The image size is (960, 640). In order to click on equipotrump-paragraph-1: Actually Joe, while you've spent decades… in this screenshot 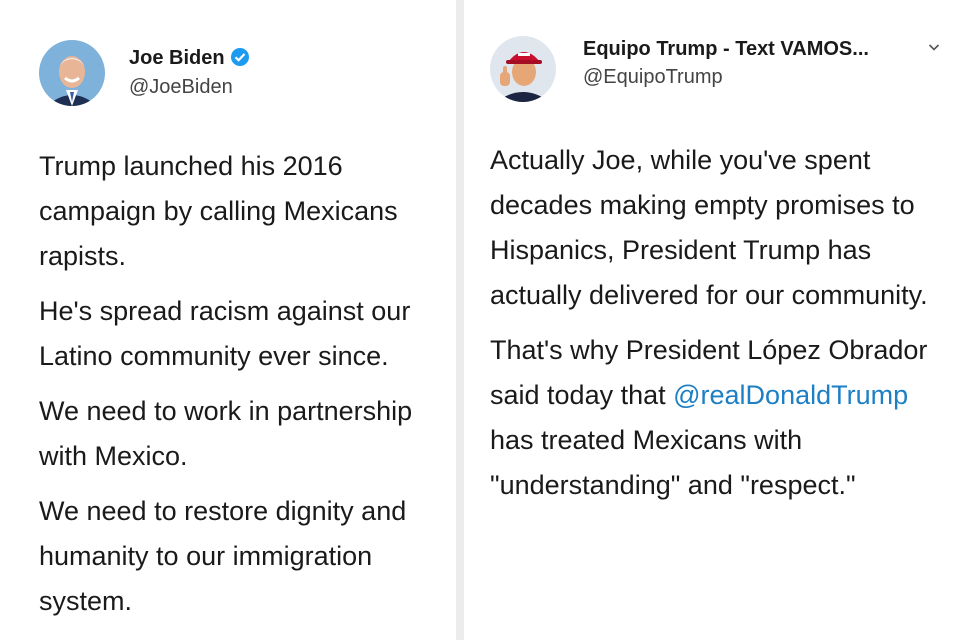, I will do `click(709, 227)`.